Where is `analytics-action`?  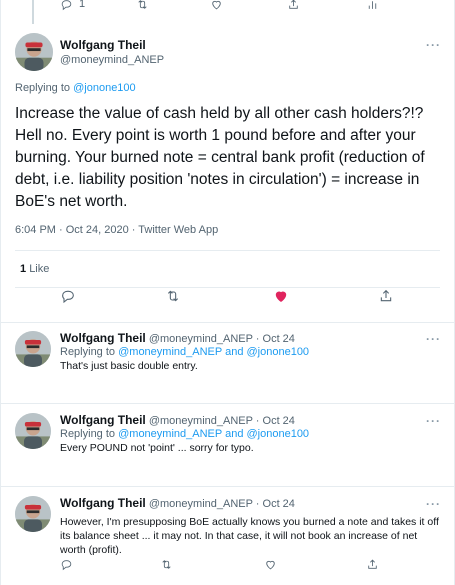 analytics-action is located at coordinates (372, 5).